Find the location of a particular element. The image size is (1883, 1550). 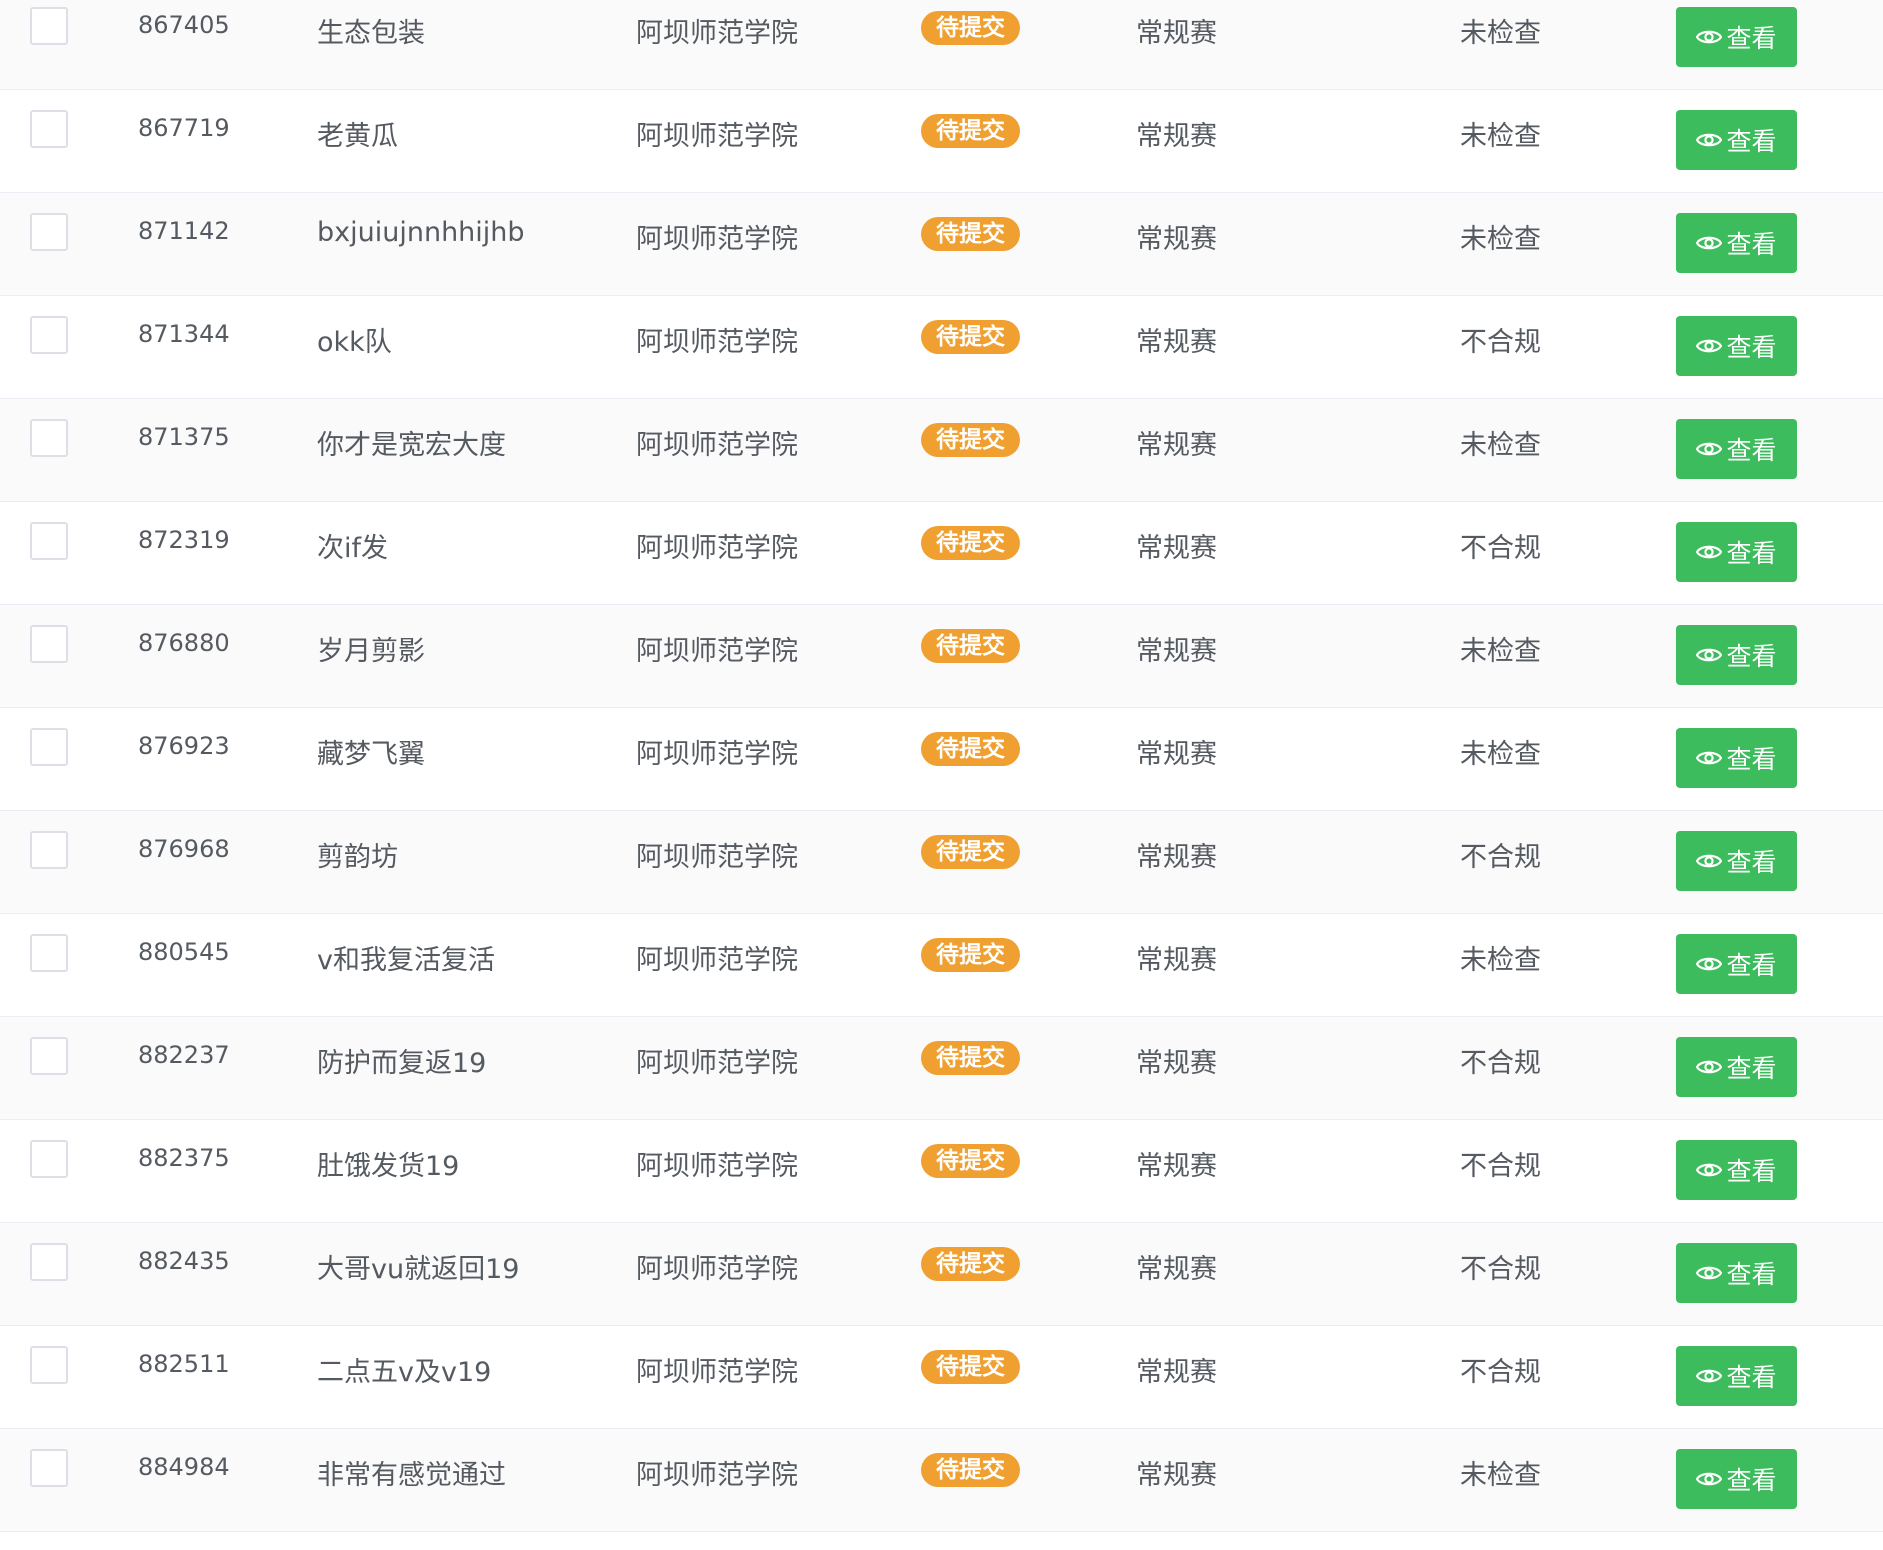

team-id: 876923 is located at coordinates (184, 746).